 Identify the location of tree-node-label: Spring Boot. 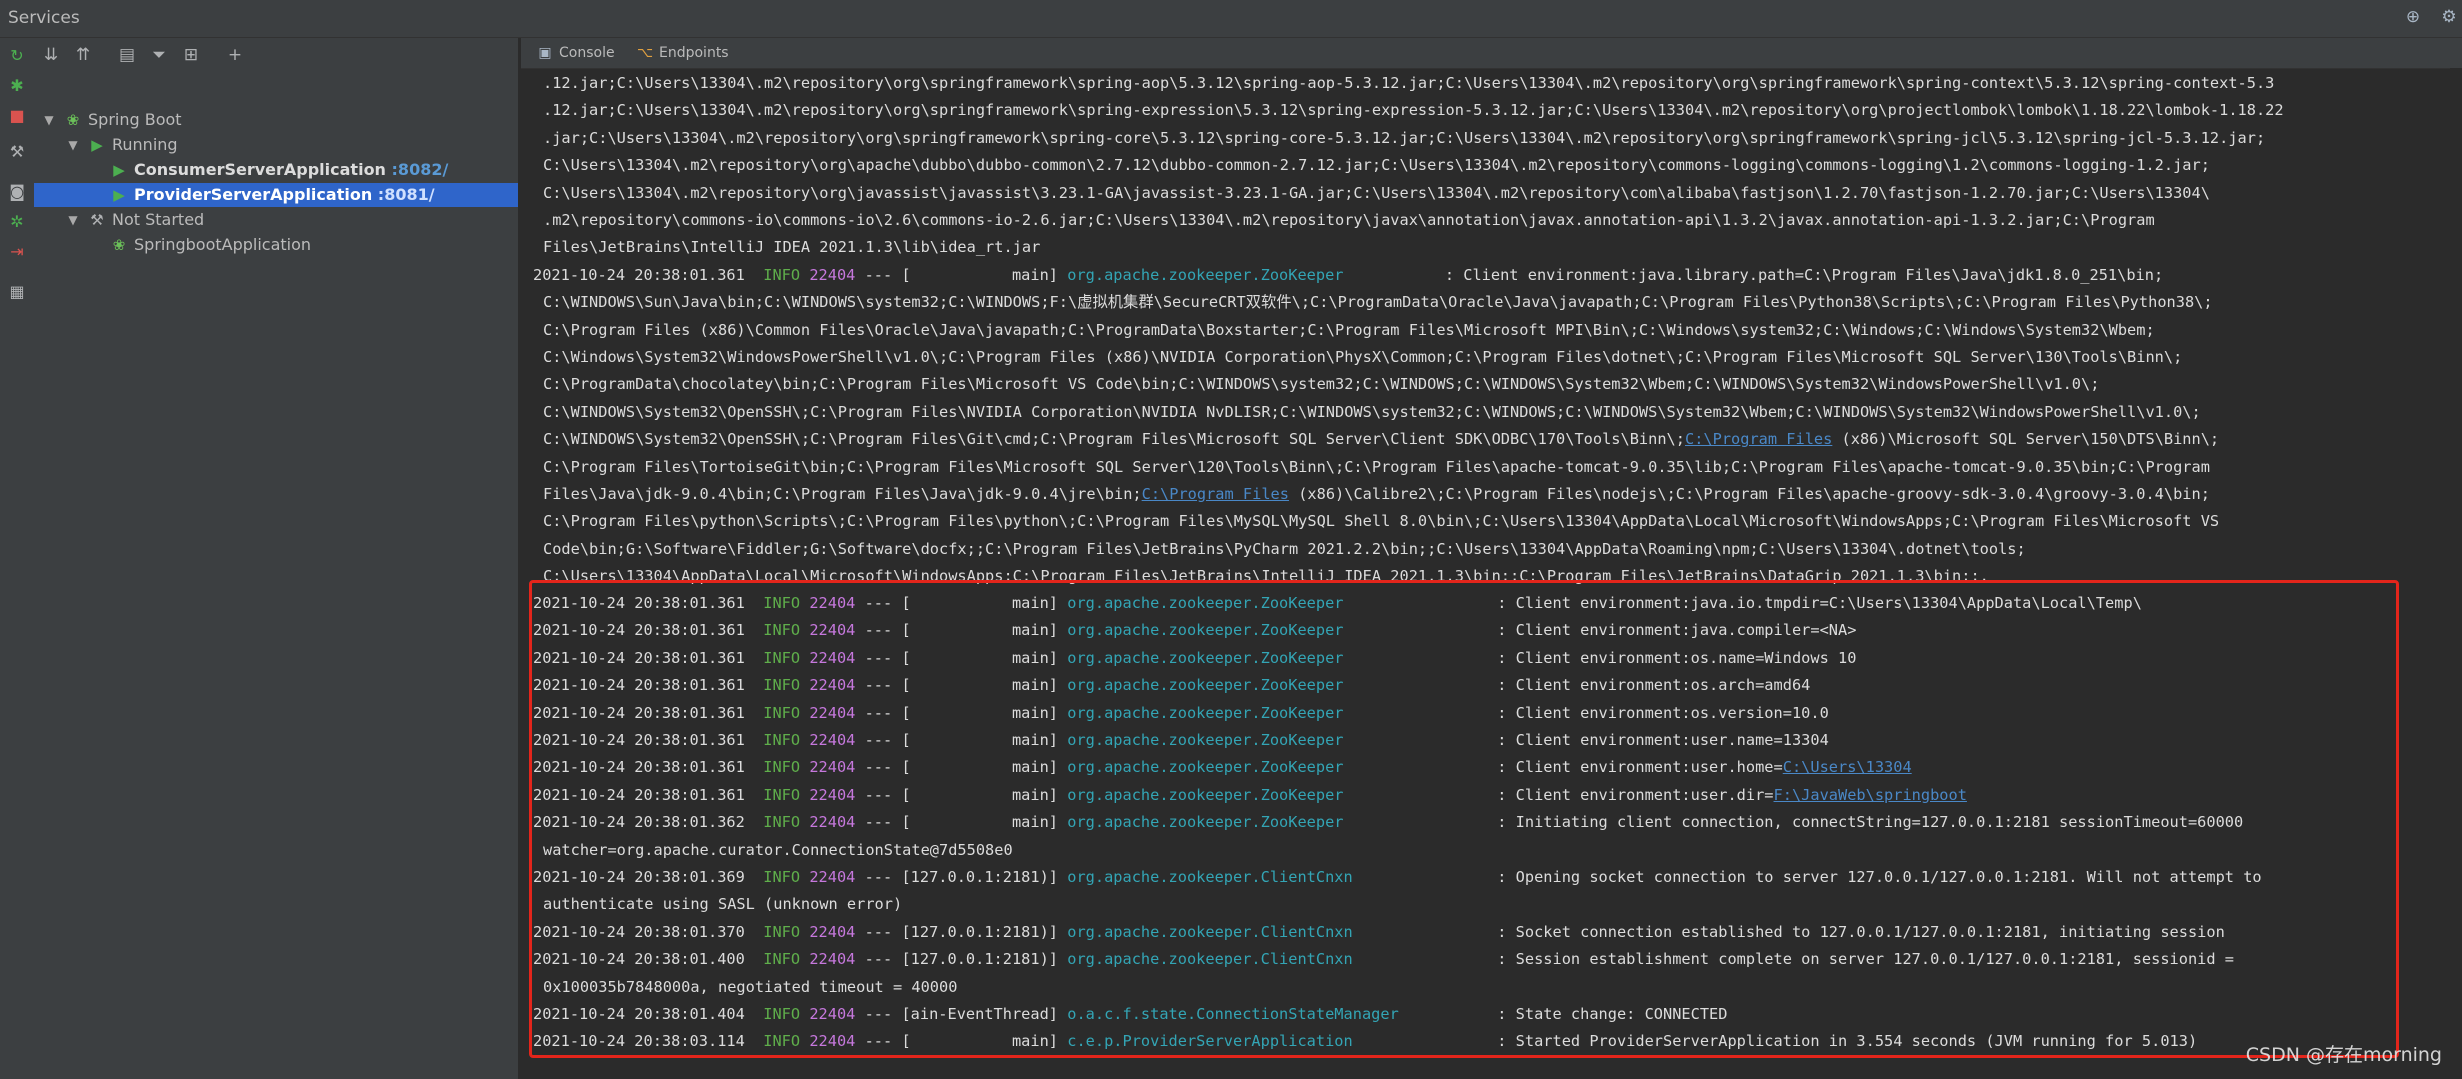
(135, 119).